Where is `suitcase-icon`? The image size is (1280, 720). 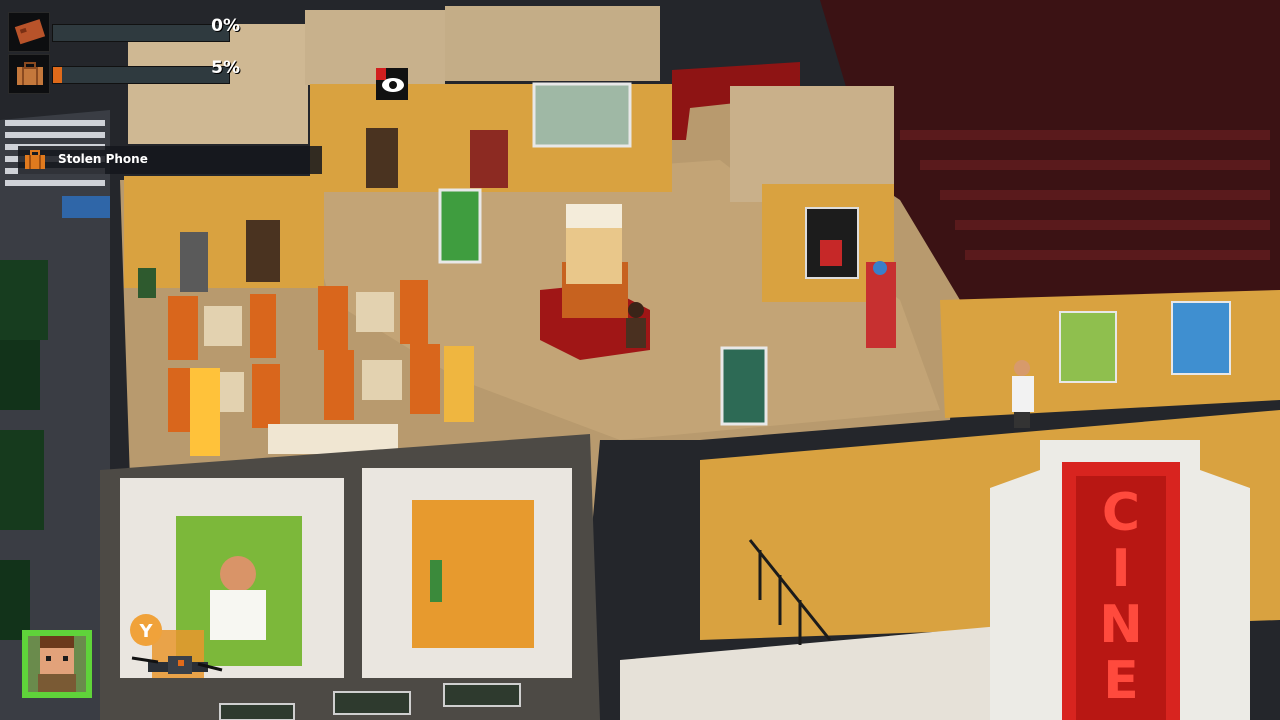
suitcase-icon is located at coordinates (29, 74).